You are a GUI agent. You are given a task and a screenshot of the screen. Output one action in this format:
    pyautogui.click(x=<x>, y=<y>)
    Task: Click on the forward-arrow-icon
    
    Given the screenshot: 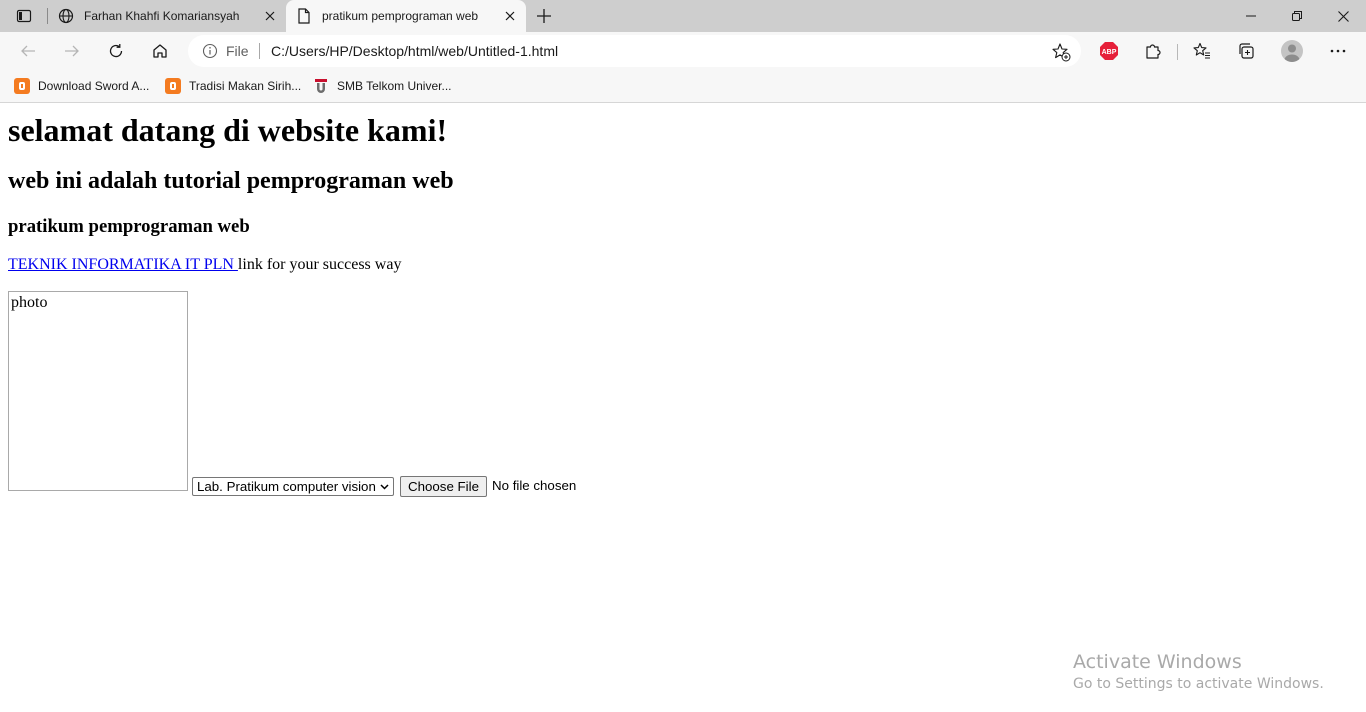 What is the action you would take?
    pyautogui.click(x=72, y=51)
    